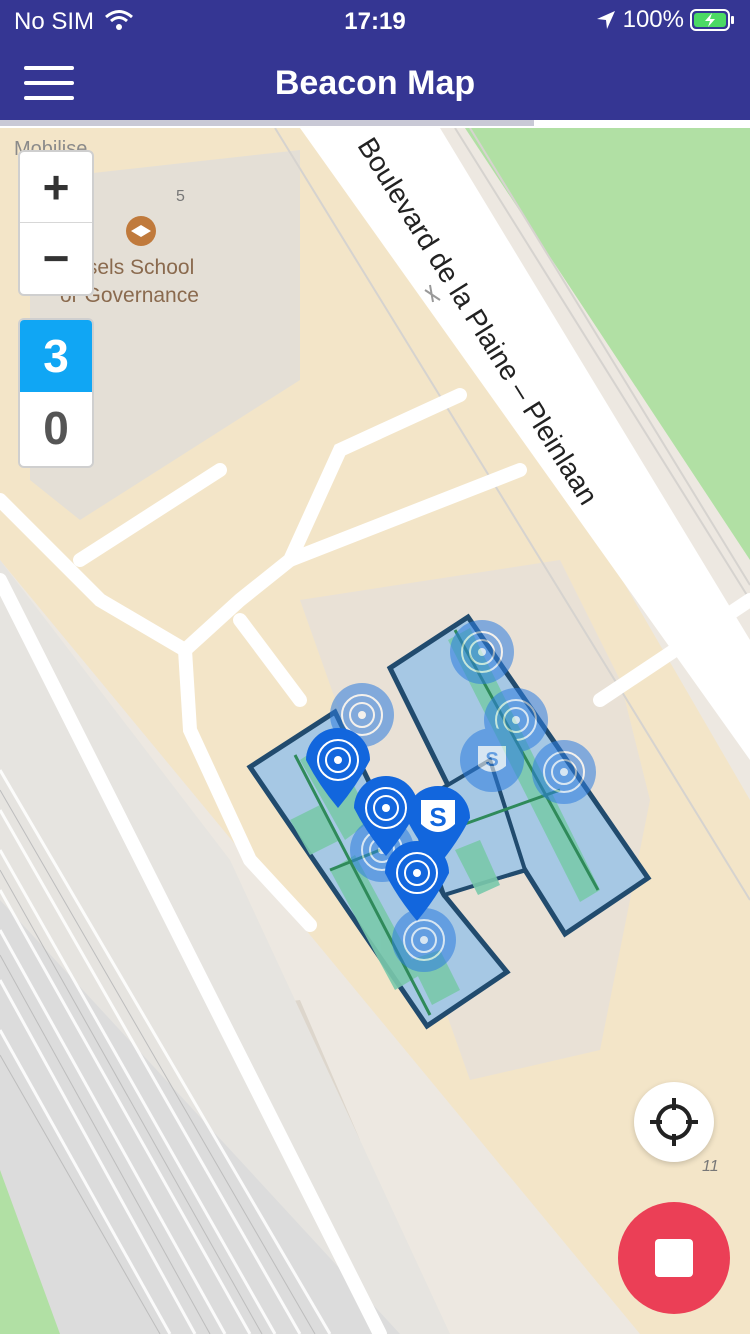 This screenshot has width=750, height=1334. I want to click on zoom-control: + −, so click(56, 223).